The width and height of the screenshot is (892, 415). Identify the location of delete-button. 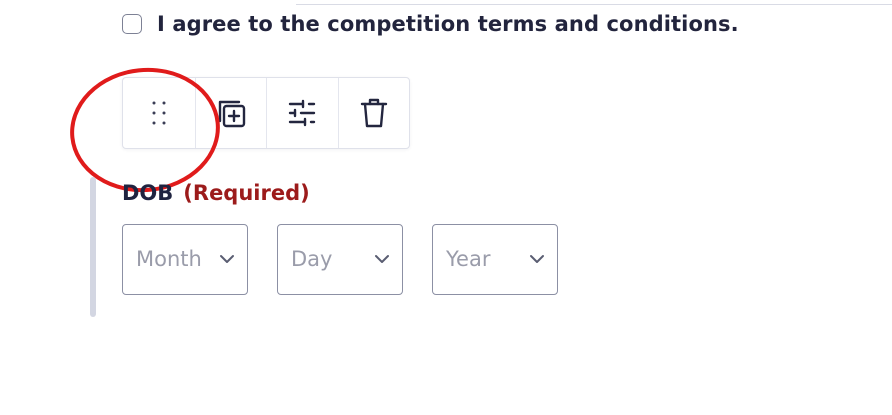
(373, 113).